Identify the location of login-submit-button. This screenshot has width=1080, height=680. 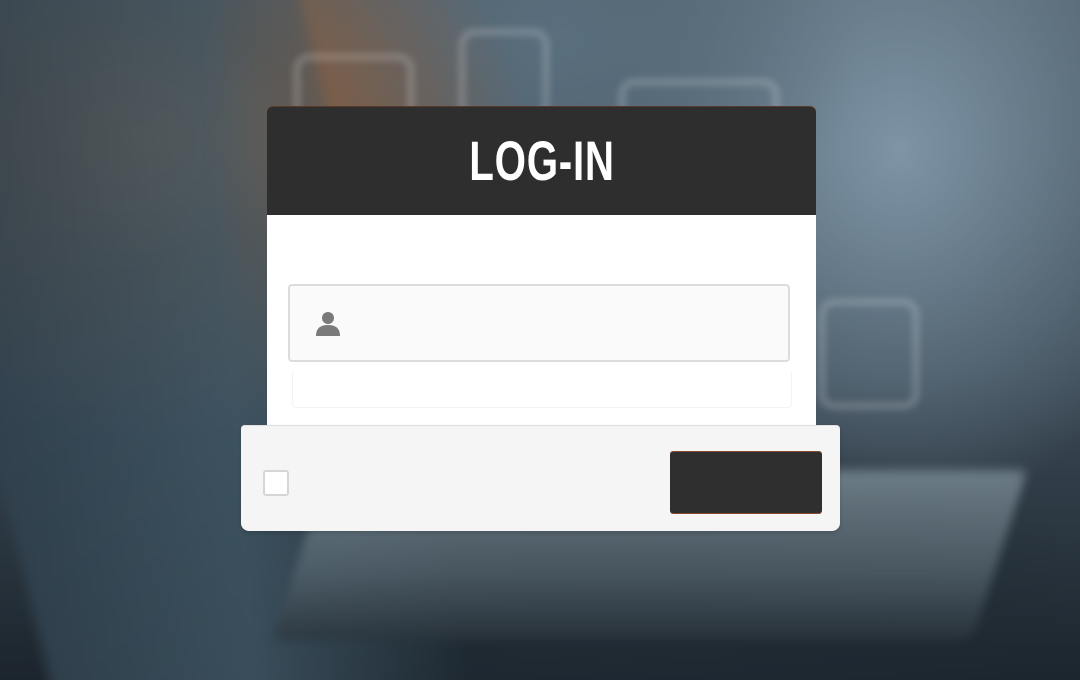
(746, 482).